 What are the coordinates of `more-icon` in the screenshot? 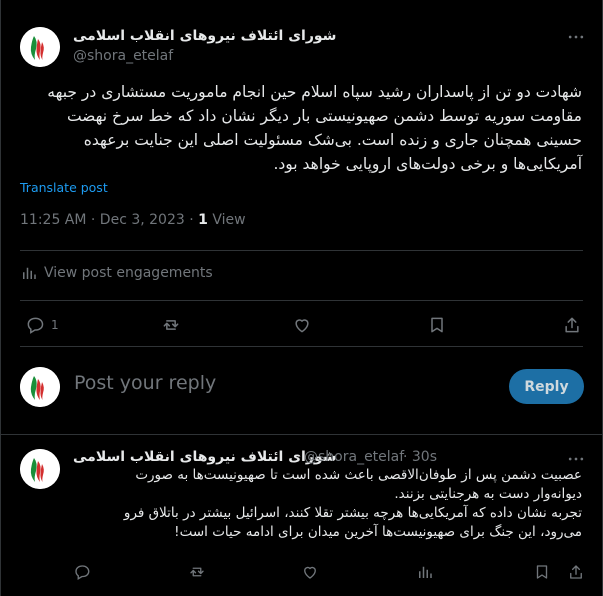 It's located at (576, 37).